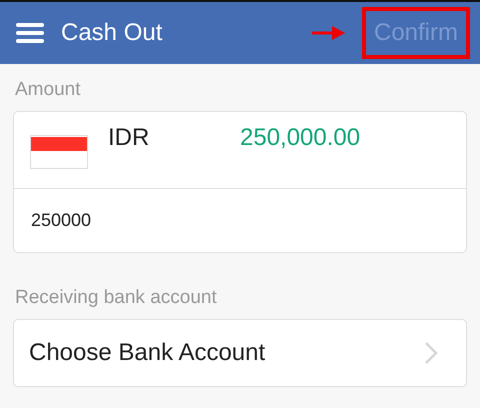  I want to click on section-label: Amount, so click(48, 90).